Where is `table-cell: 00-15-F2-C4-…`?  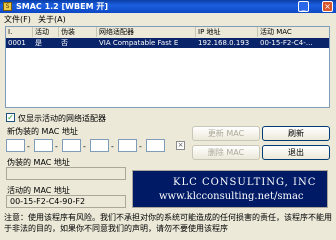
table-cell: 00-15-F2-C4-… is located at coordinates (286, 43).